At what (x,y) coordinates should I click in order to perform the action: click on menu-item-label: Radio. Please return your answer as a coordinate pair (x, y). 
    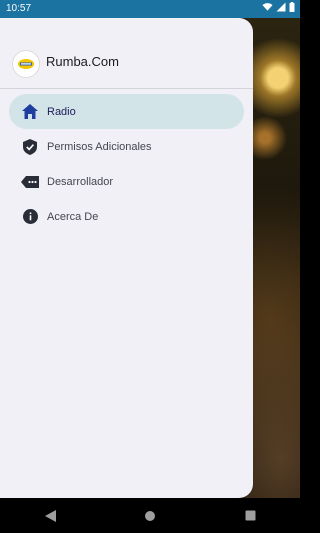
    Looking at the image, I should click on (61, 111).